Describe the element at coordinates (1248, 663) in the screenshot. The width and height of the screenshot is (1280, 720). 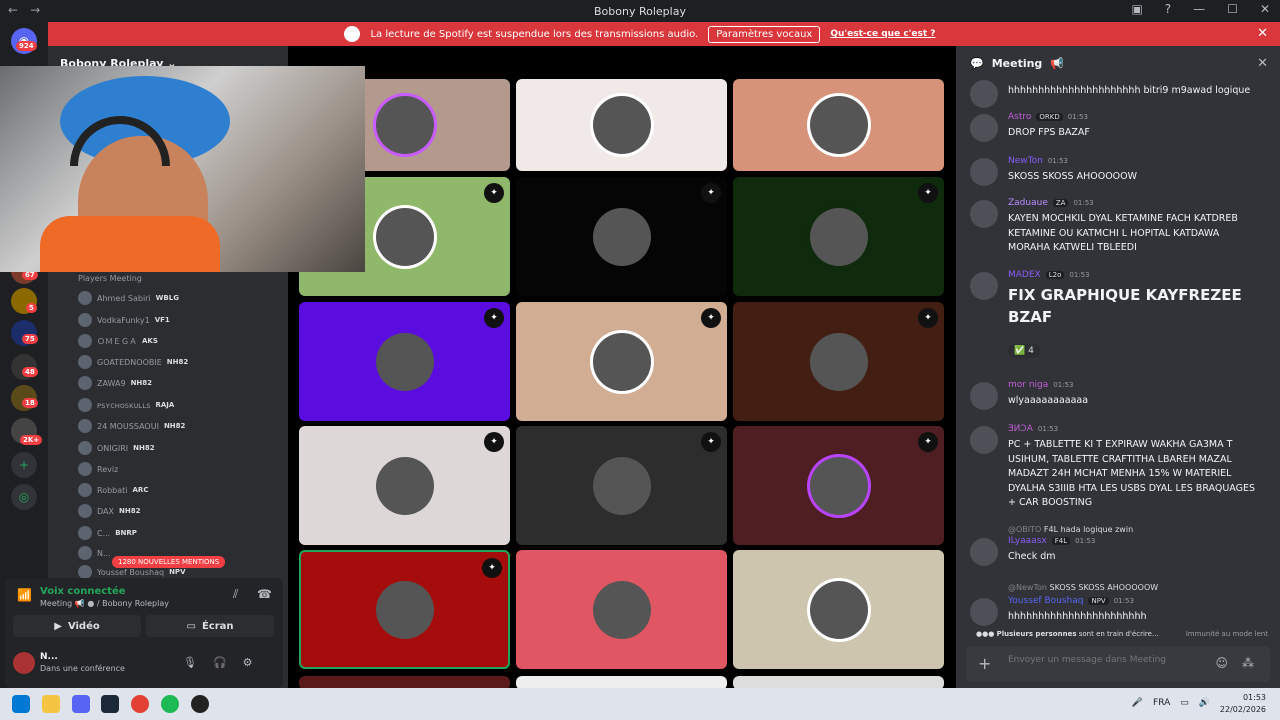
I see `apps-icon: ⁂` at that location.